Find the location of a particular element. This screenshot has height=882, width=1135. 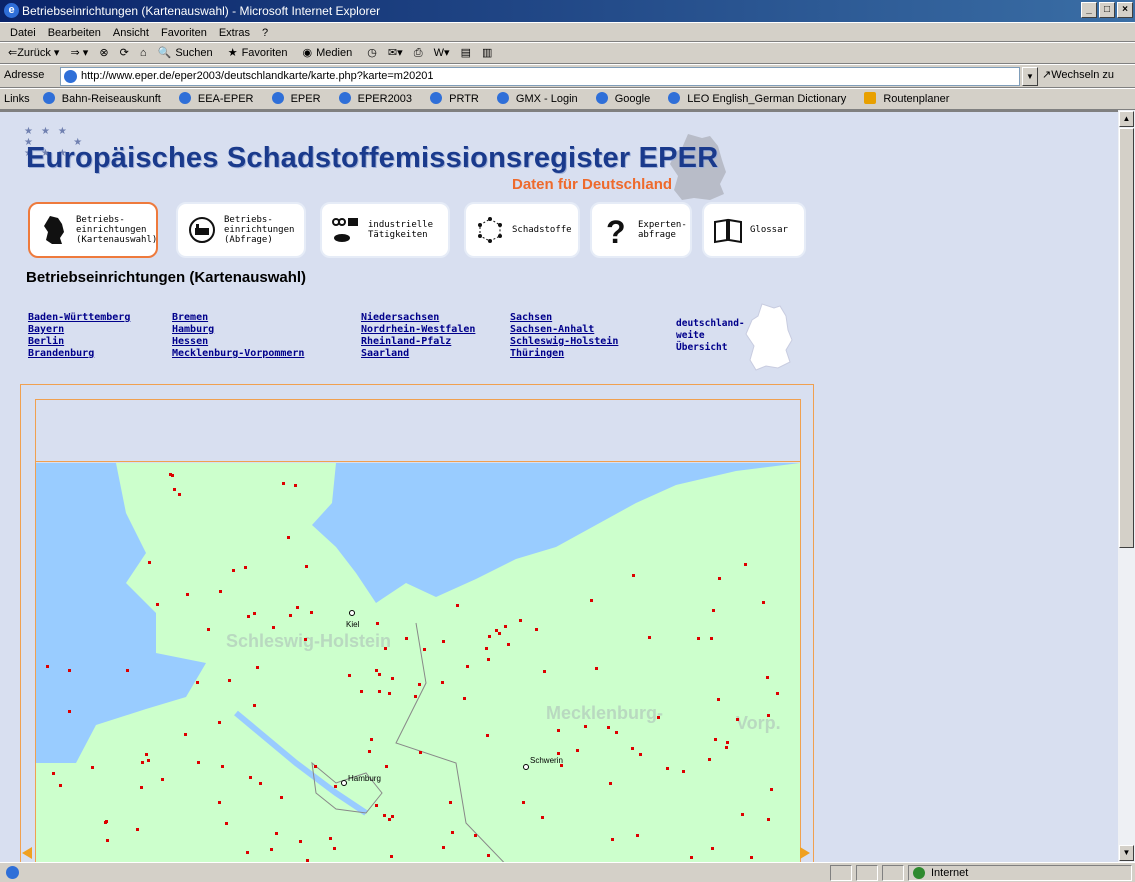

scroll-up-arrow: ▲ is located at coordinates (1126, 119).